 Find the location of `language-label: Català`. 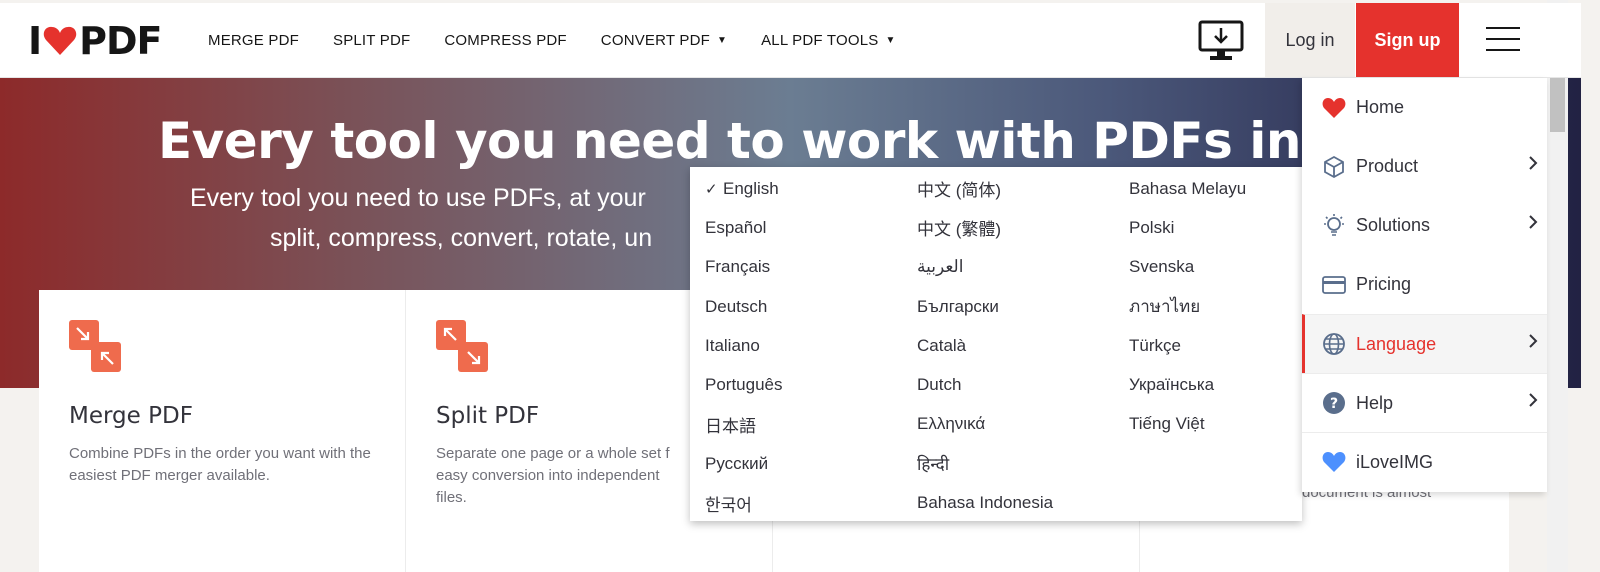

language-label: Català is located at coordinates (942, 345).